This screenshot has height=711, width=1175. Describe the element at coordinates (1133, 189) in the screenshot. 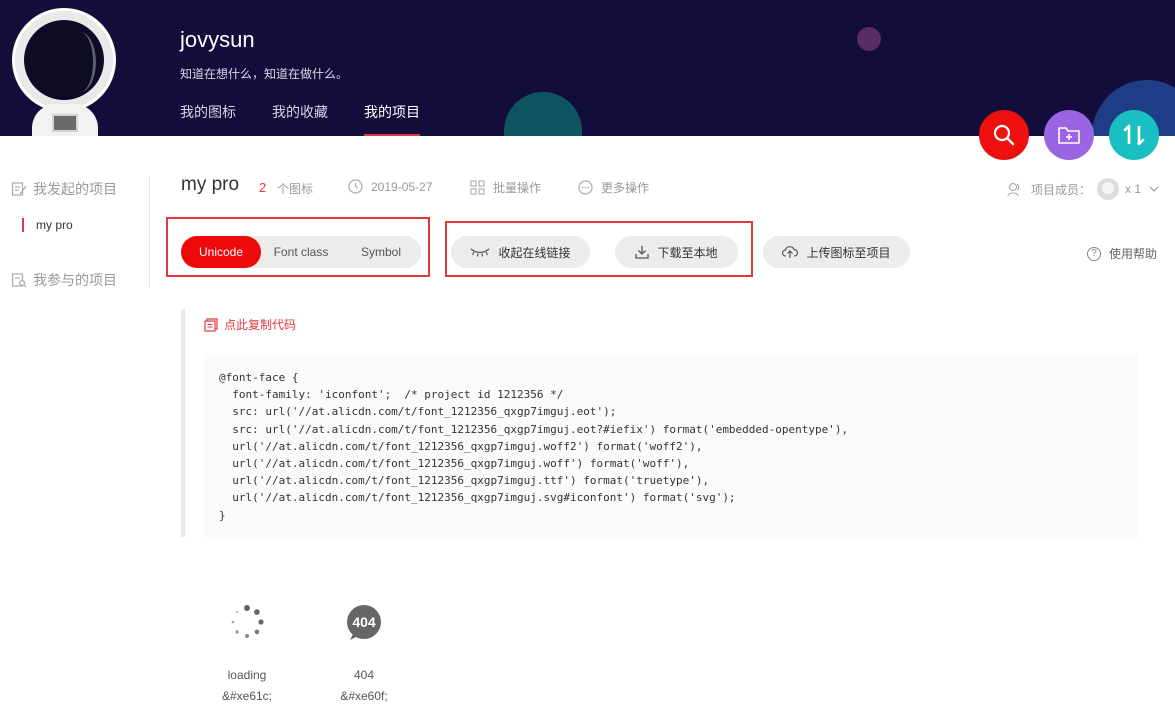

I see `members-count: x 1` at that location.